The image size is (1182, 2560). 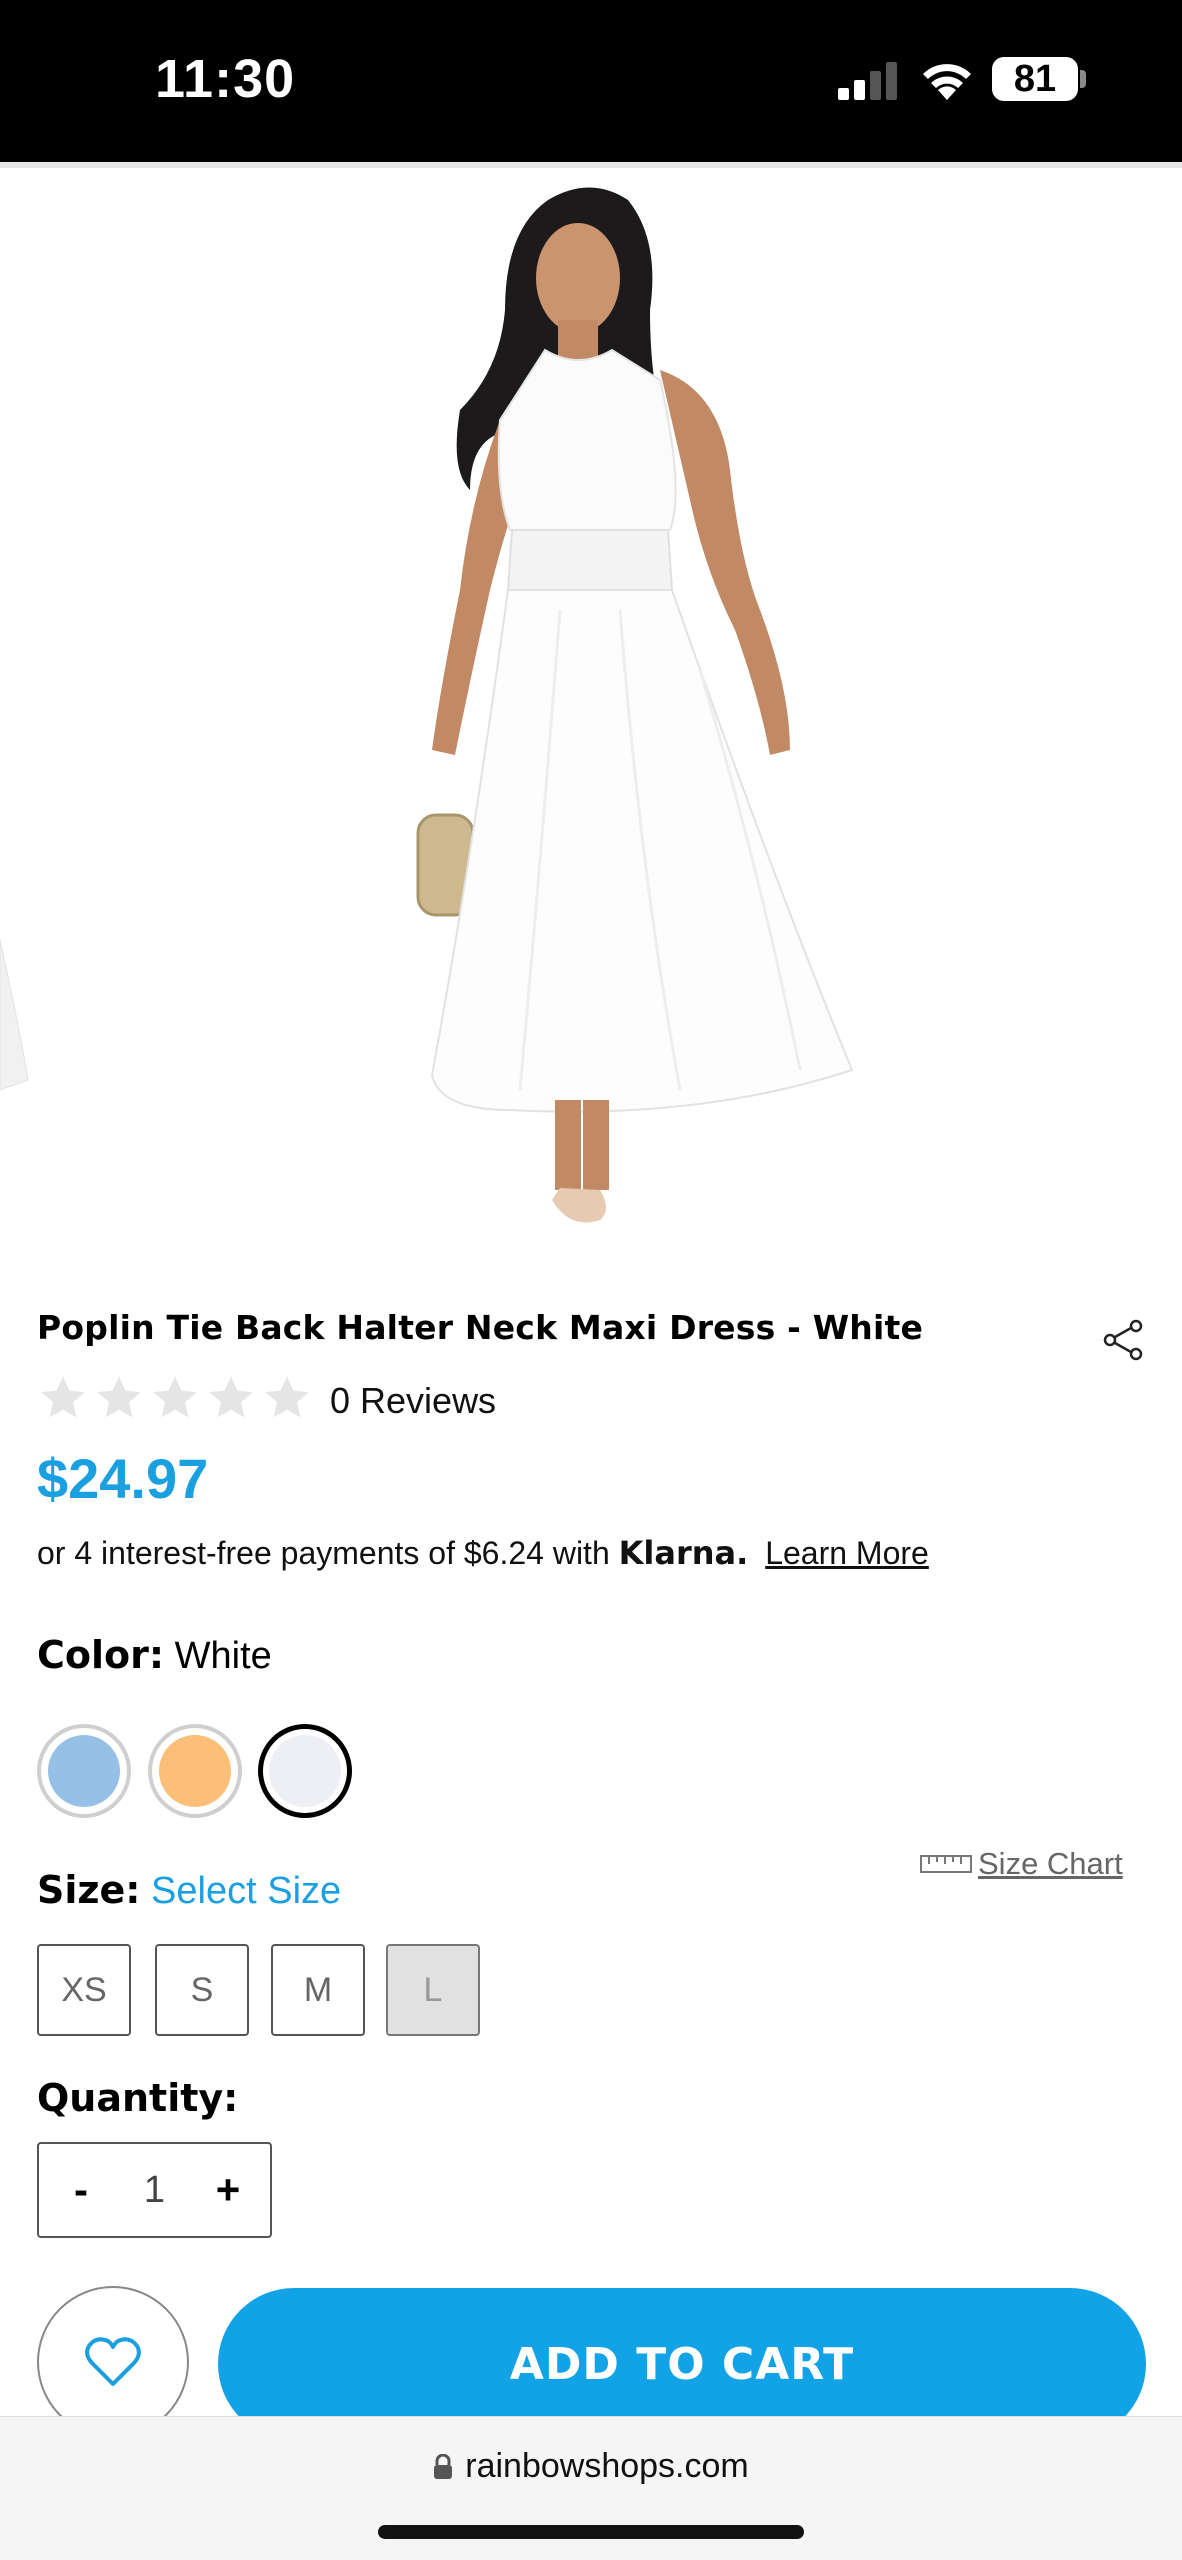 I want to click on quantity-label: Quantity:, so click(x=138, y=2098).